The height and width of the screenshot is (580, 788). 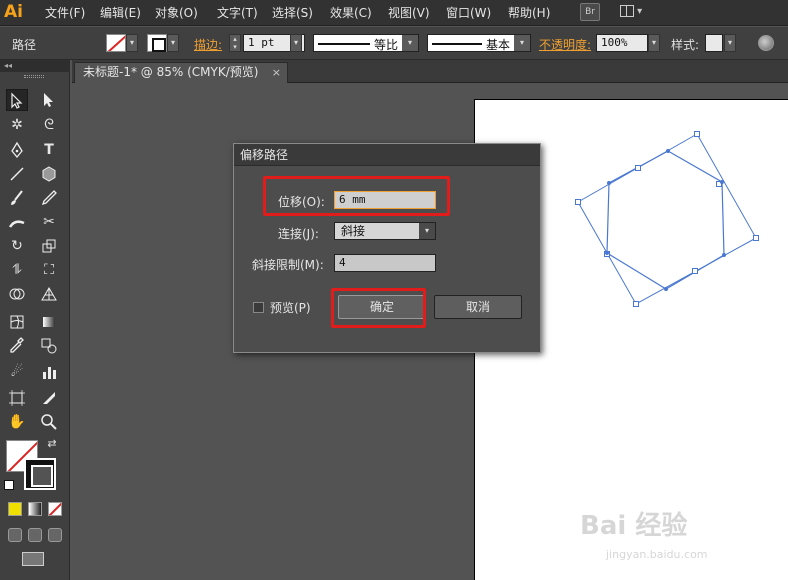 I want to click on lasso-tool-icon: ᘓ, so click(x=49, y=125).